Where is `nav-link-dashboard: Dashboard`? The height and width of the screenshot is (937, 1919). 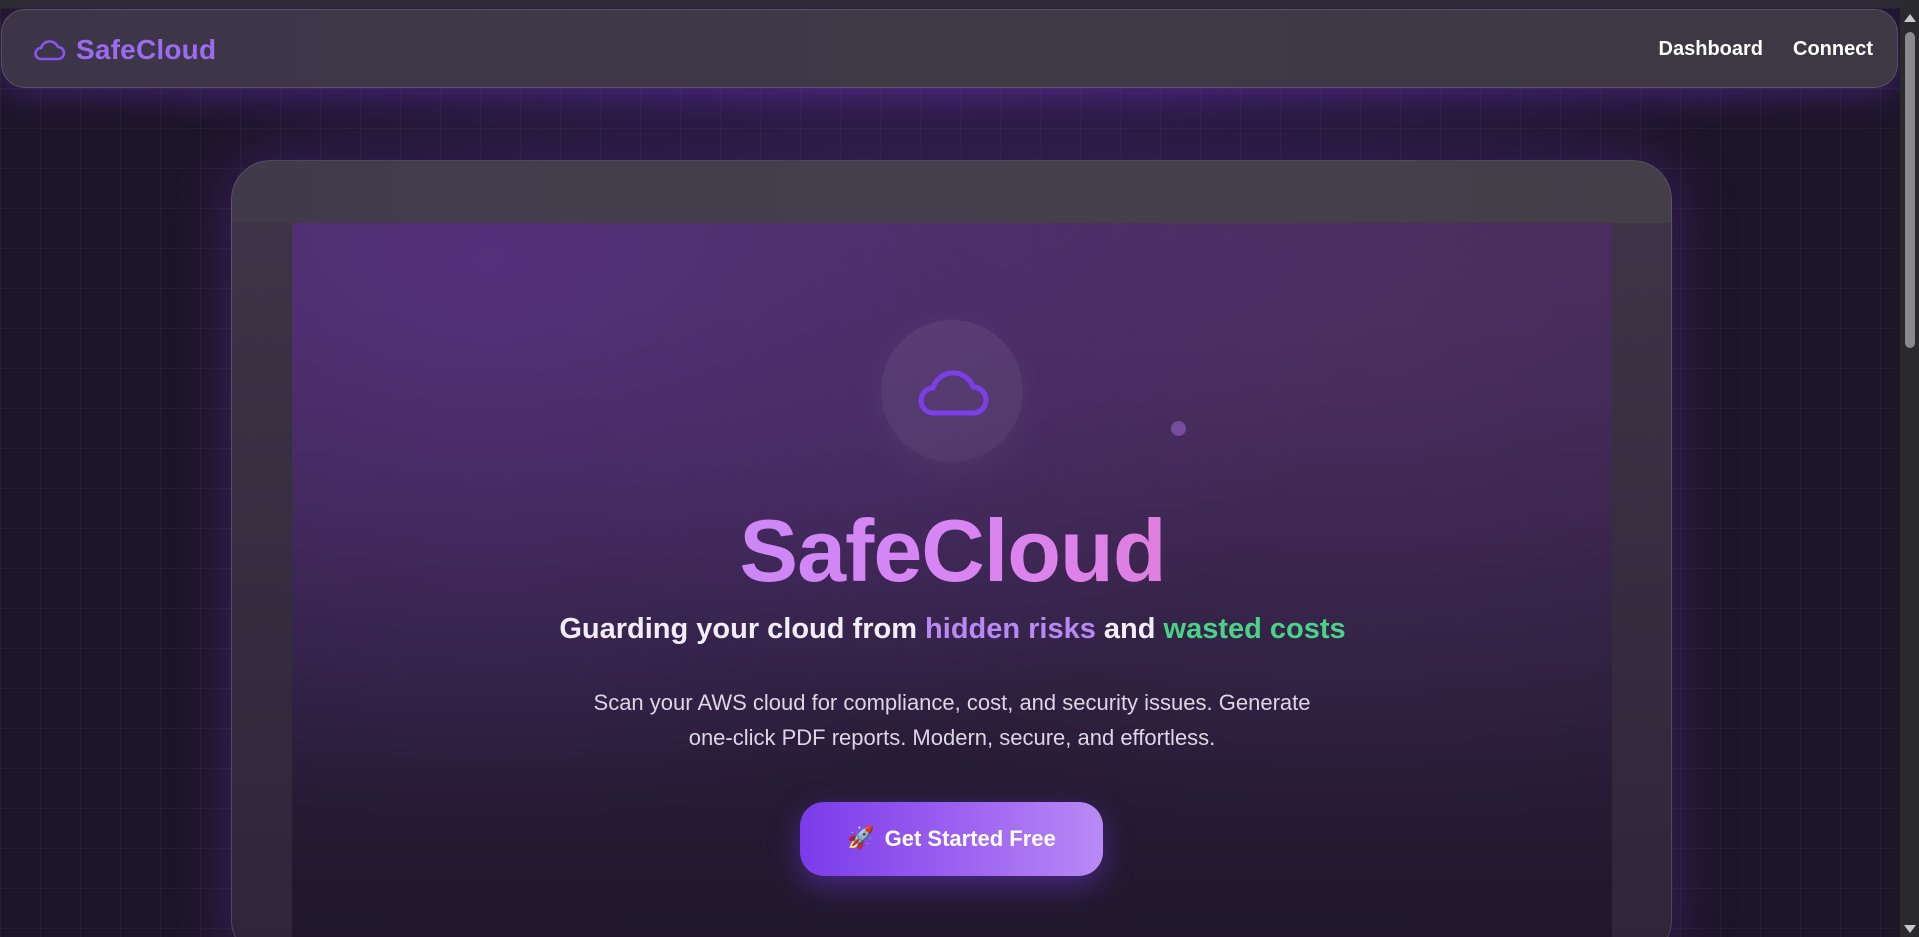 nav-link-dashboard: Dashboard is located at coordinates (1711, 49).